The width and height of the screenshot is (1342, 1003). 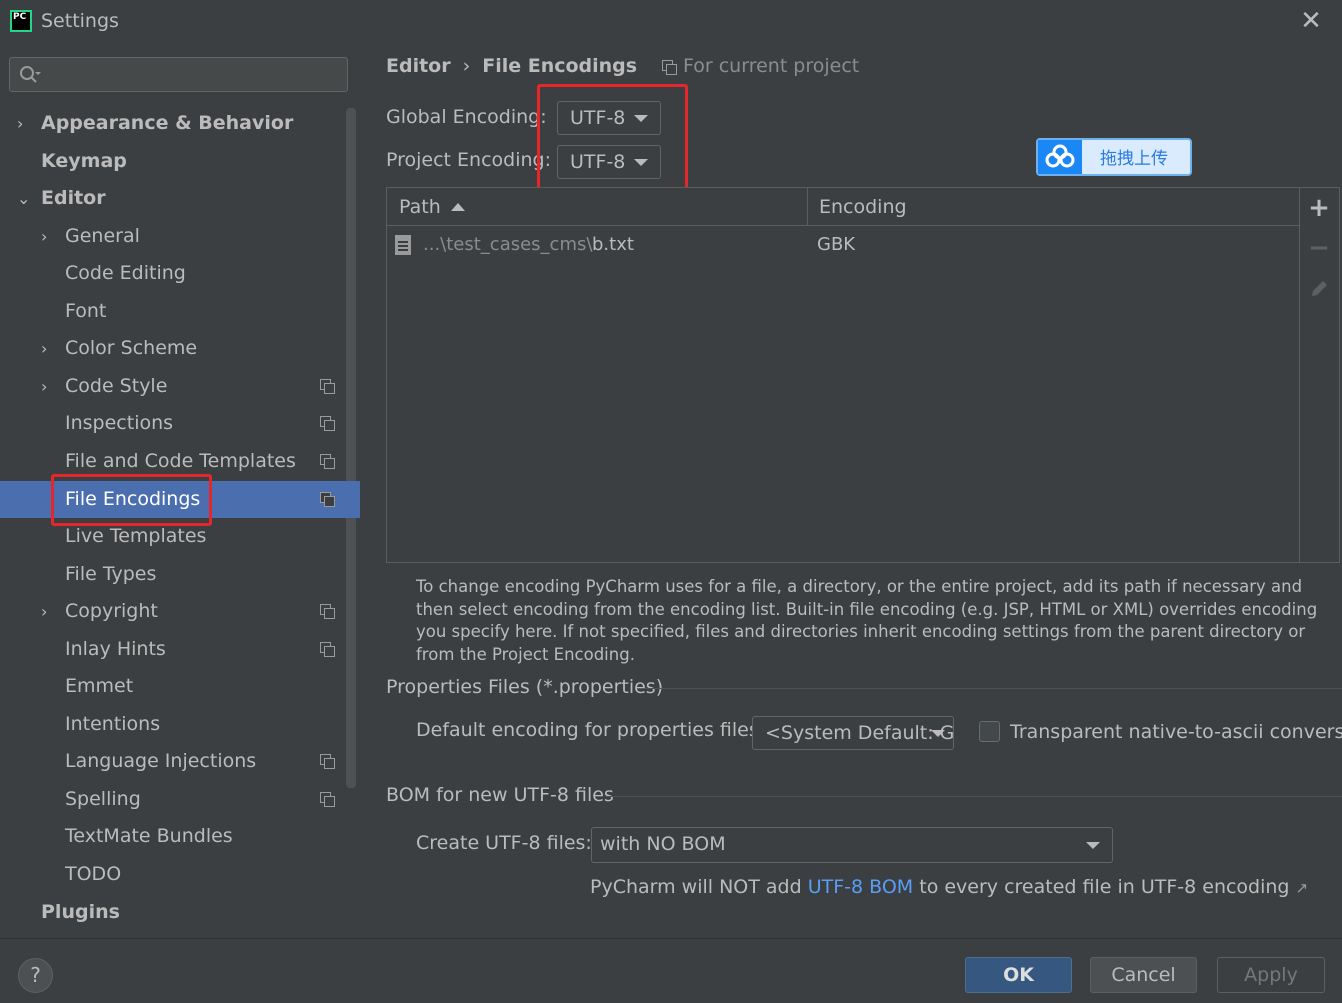 I want to click on sidebar-item-label: Keymap, so click(x=84, y=161).